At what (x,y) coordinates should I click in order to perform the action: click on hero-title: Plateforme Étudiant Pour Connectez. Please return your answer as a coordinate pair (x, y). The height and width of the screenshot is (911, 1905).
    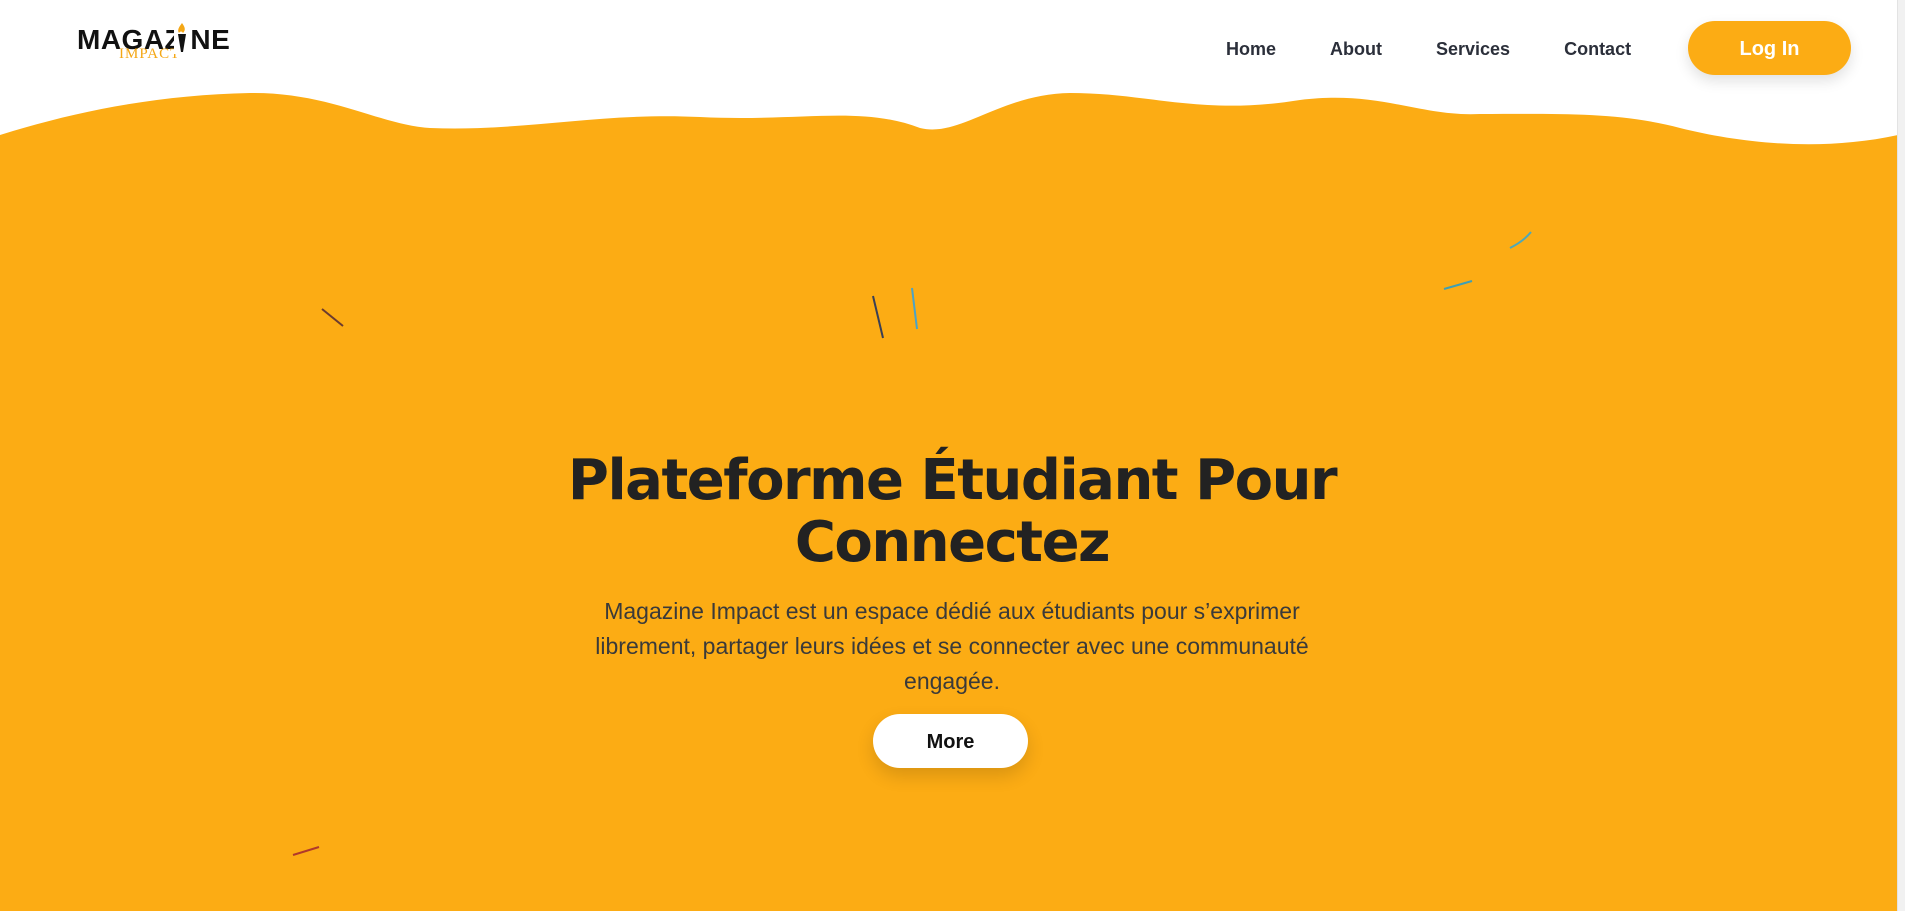
    Looking at the image, I should click on (952, 511).